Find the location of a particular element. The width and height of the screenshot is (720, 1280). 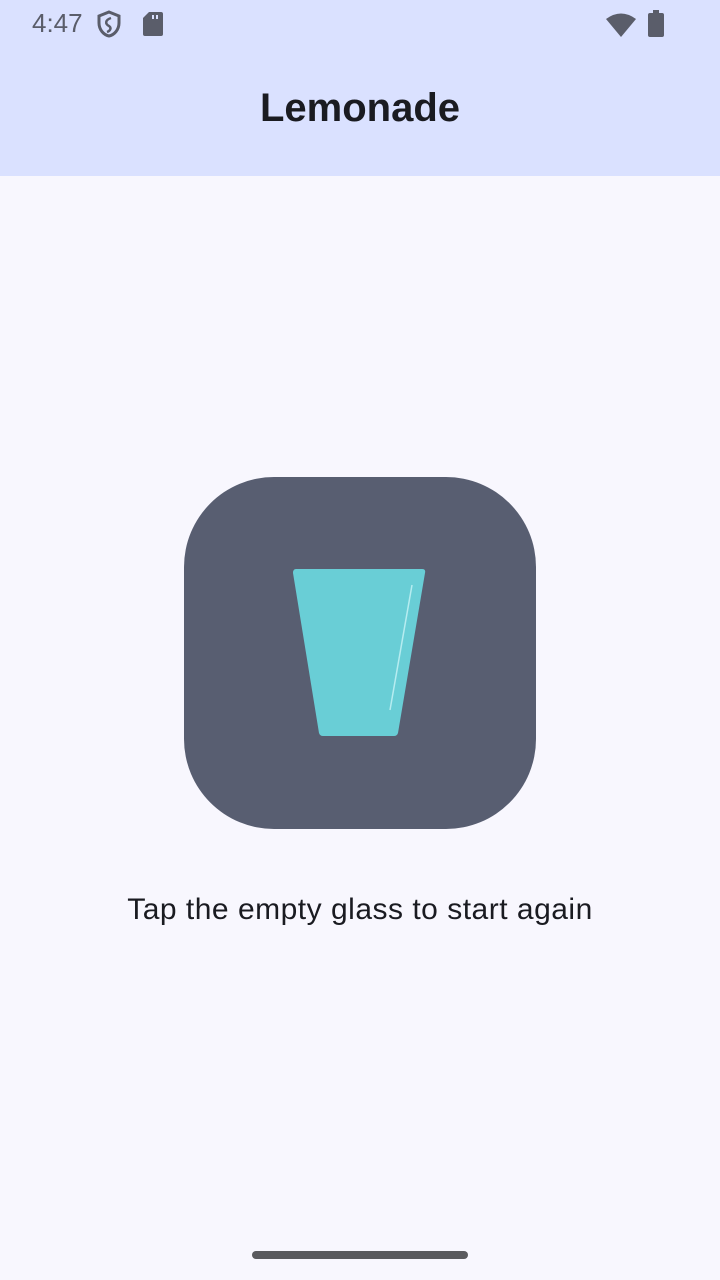

gesture-nav-handle is located at coordinates (360, 1255).